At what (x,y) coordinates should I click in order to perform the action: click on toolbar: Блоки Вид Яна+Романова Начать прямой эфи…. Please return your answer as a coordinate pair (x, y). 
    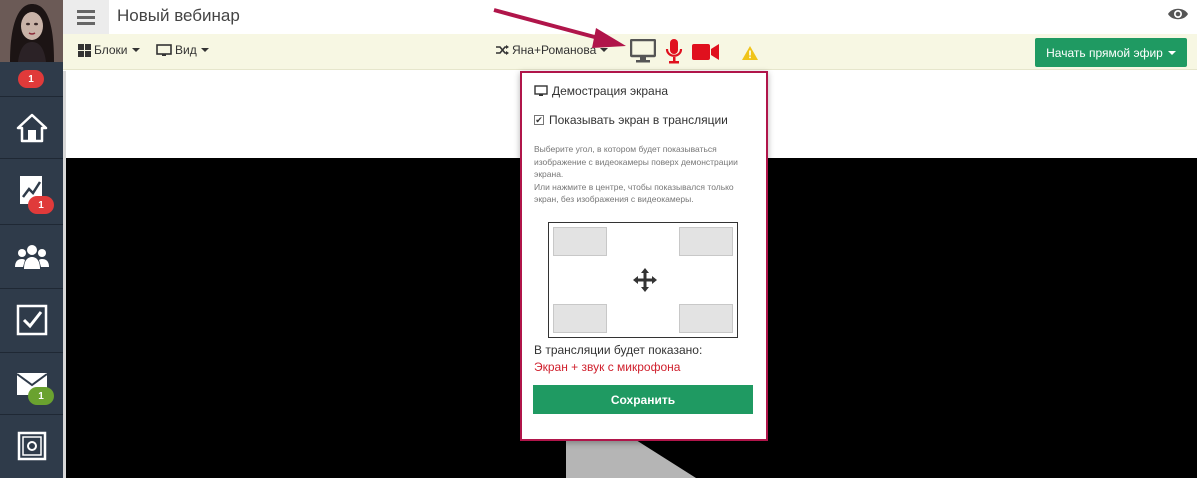
    Looking at the image, I should click on (630, 52).